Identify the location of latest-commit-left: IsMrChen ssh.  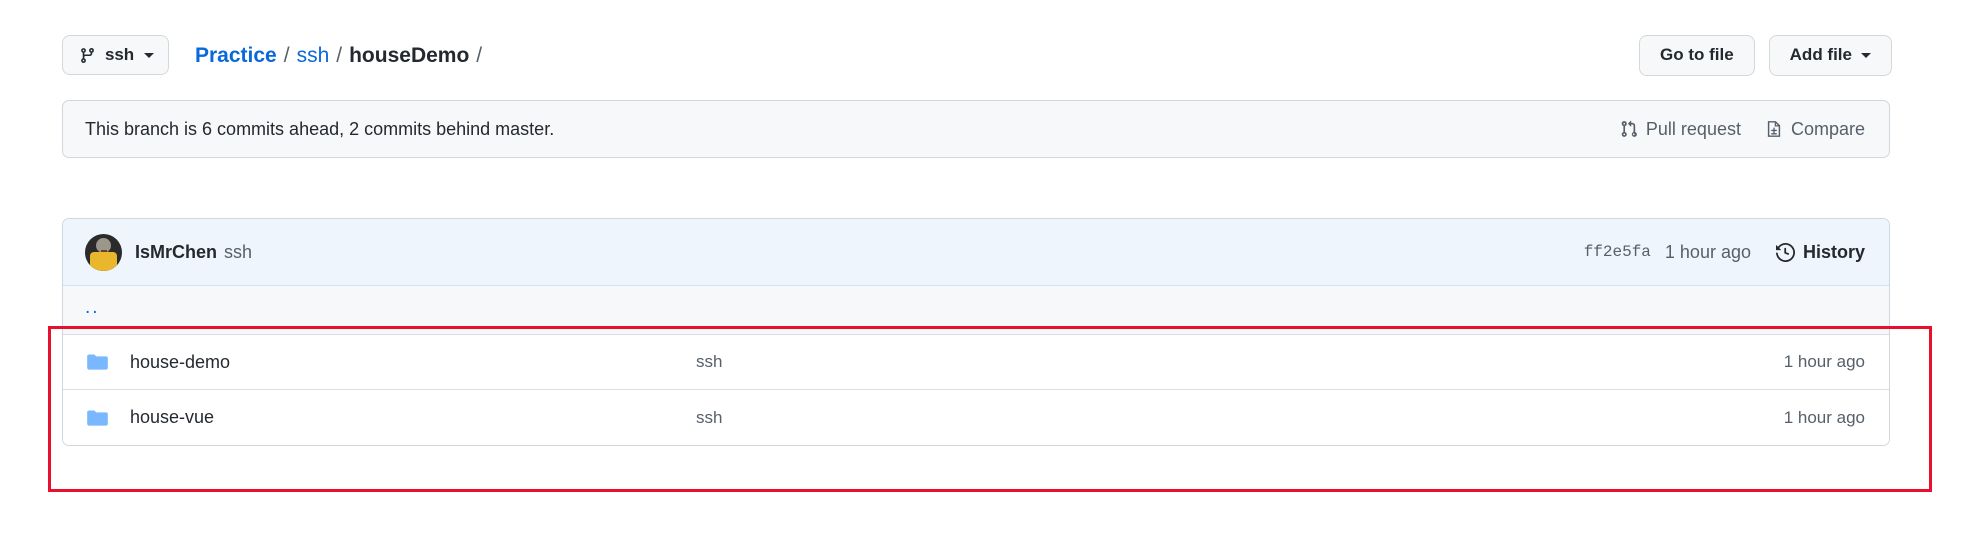
(168, 252).